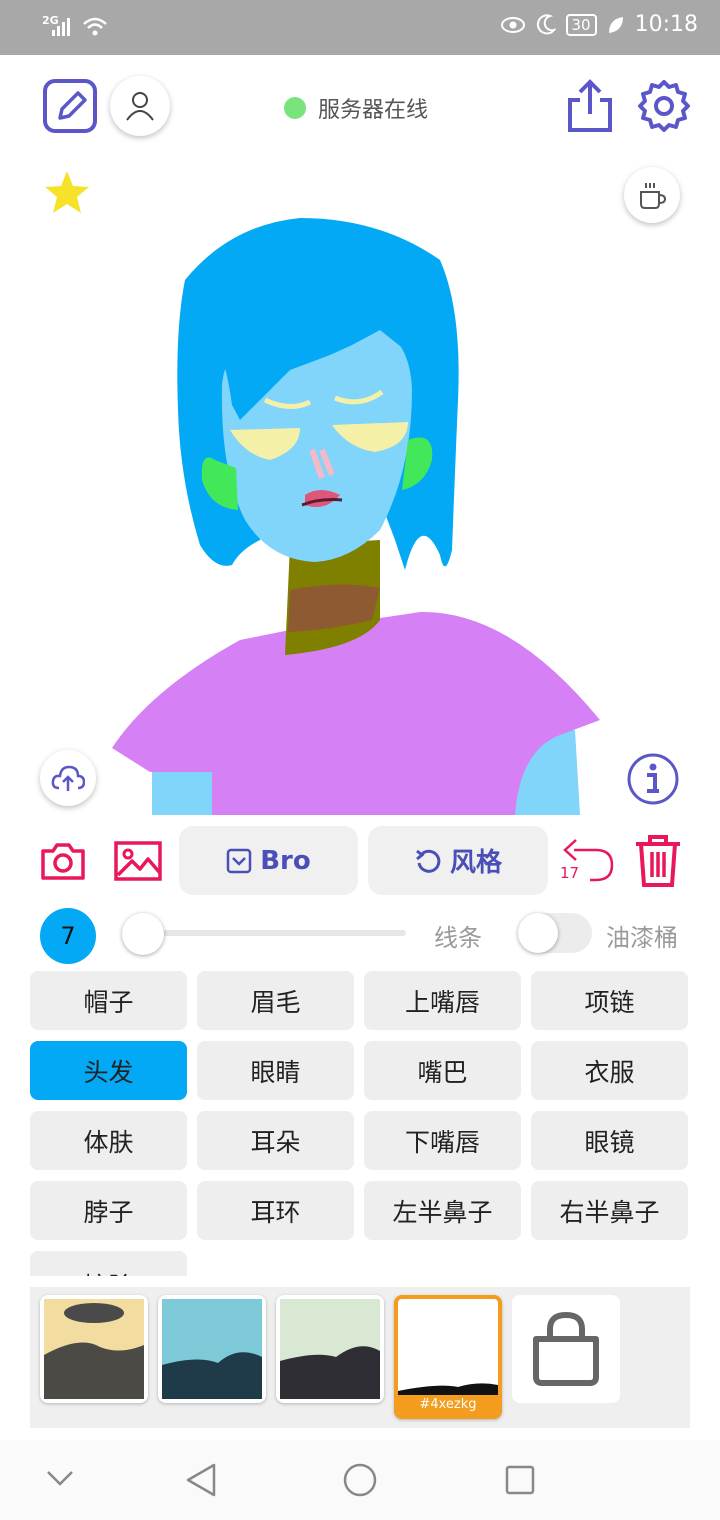 Image resolution: width=720 pixels, height=1520 pixels. I want to click on style-label: 风格, so click(475, 863).